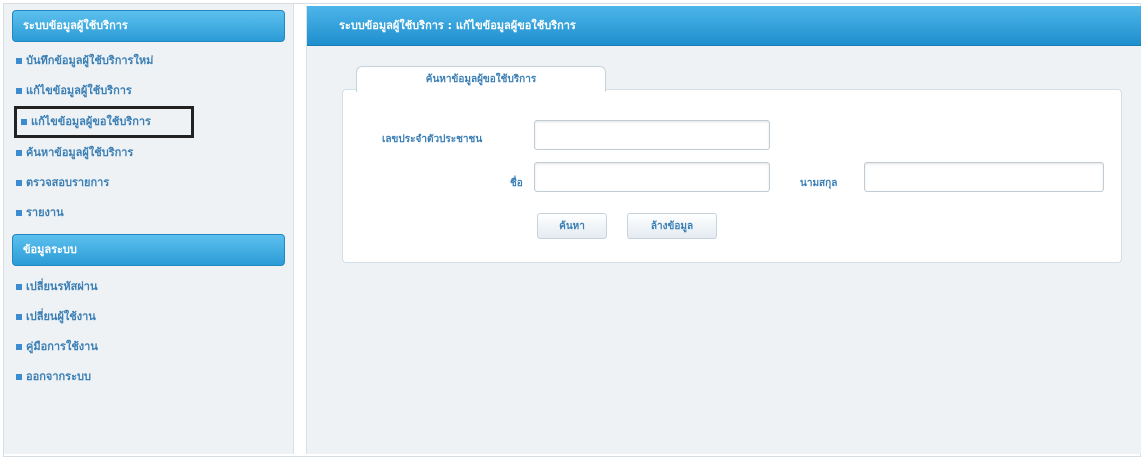 The image size is (1144, 460). What do you see at coordinates (148, 287) in the screenshot?
I see `sidebar-item-change-password: เปลี่ยนรหัสผ่าน` at bounding box center [148, 287].